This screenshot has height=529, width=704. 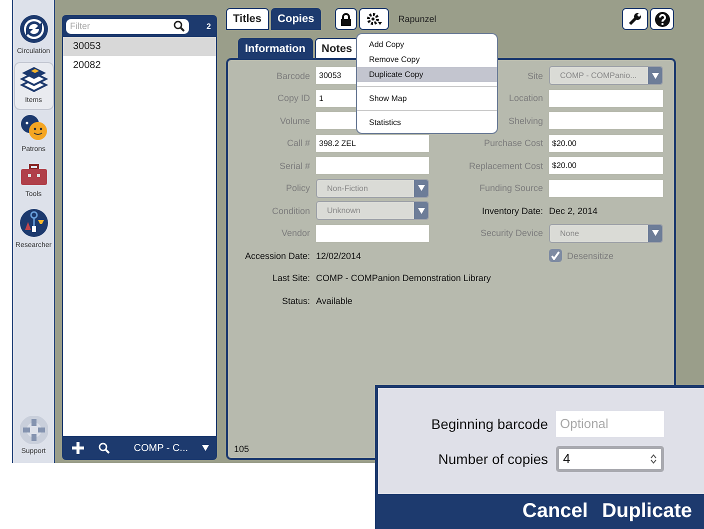 I want to click on item-title: Rapunzel, so click(x=417, y=19).